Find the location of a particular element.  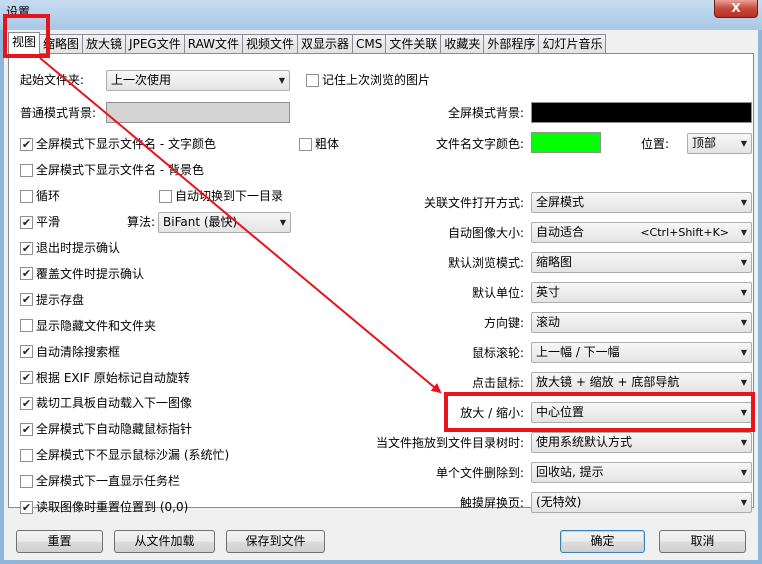

option-checkbox: ✔ 读取图像时重置位置到 (0,0) is located at coordinates (104, 507).